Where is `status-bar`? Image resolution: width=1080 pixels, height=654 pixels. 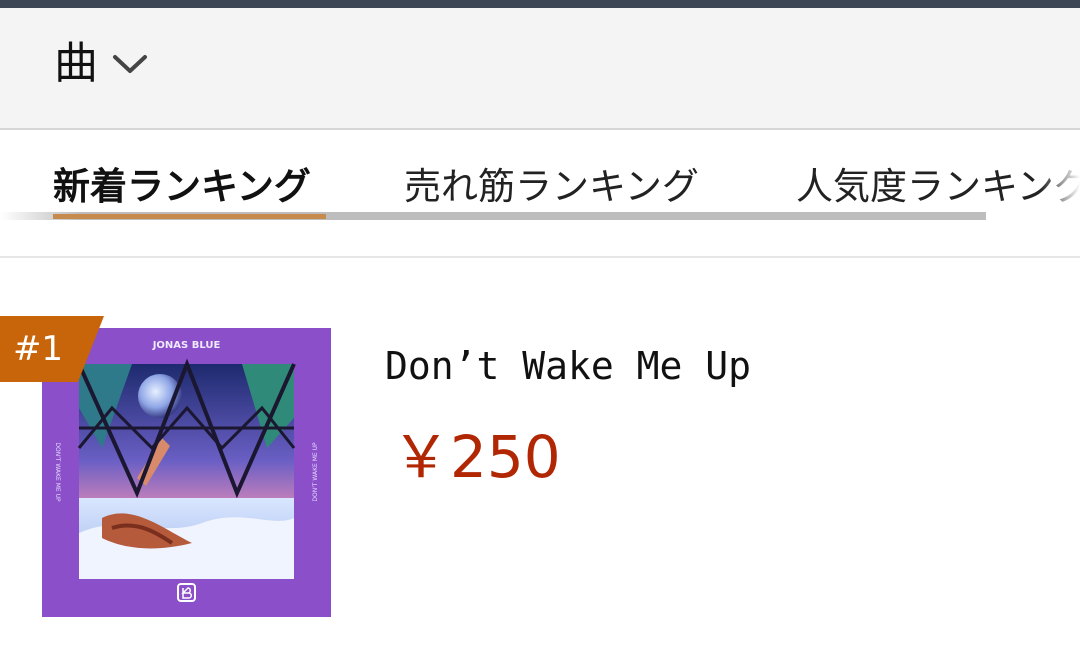 status-bar is located at coordinates (540, 4).